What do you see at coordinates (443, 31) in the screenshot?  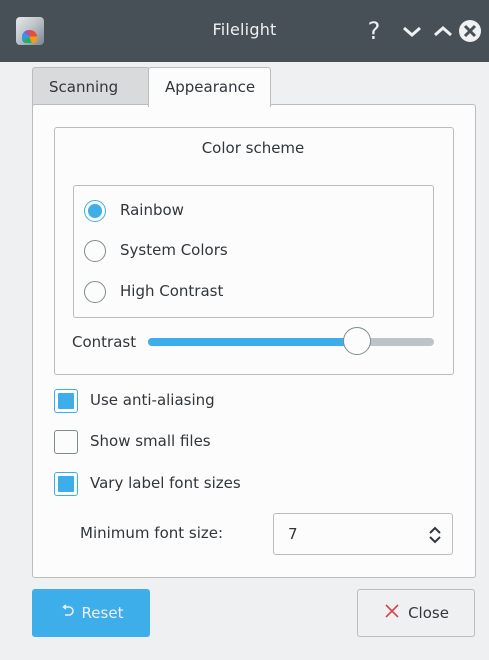 I see `chevron-up-icon` at bounding box center [443, 31].